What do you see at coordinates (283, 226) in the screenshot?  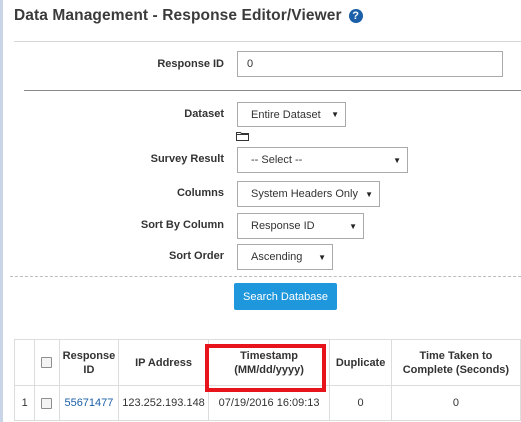 I see `sort-by-column-select-value: Response ID` at bounding box center [283, 226].